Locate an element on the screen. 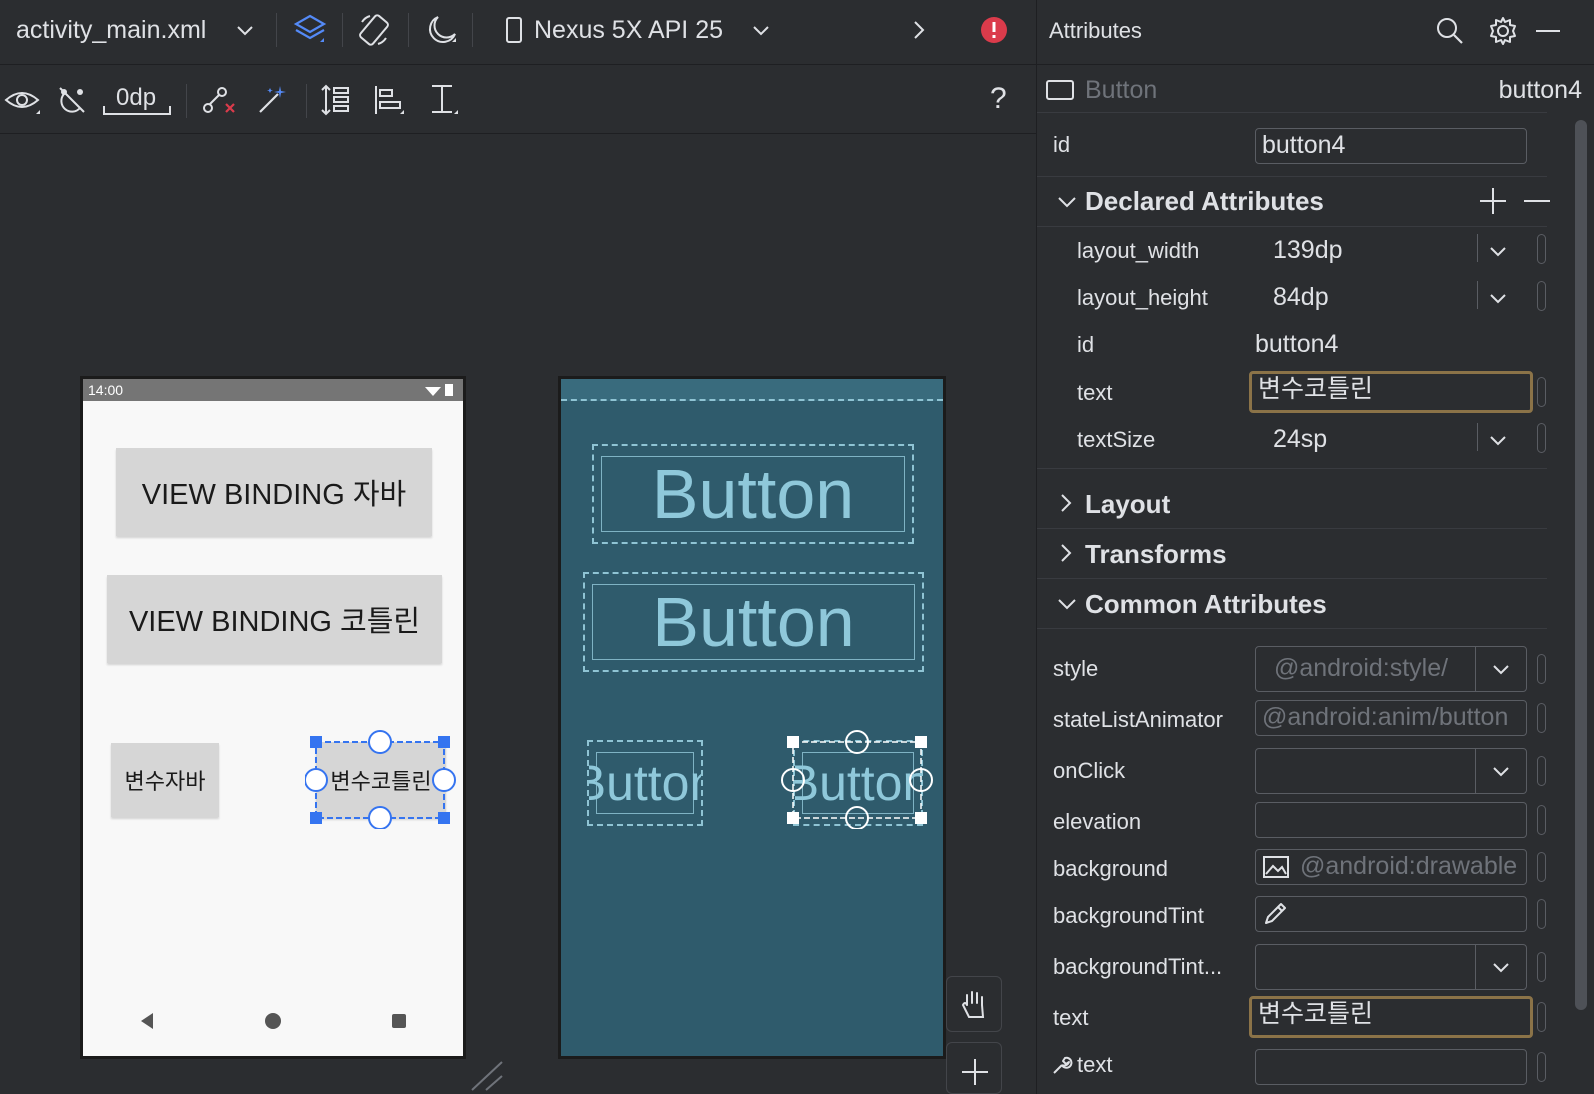 Image resolution: width=1594 pixels, height=1094 pixels. help-button: ? is located at coordinates (998, 99).